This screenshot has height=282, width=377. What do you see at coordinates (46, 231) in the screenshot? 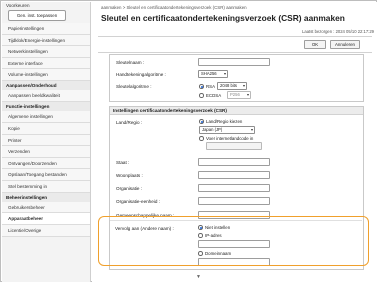
I see `sidebar-item-licentie-overige: Licentie/Overige` at bounding box center [46, 231].